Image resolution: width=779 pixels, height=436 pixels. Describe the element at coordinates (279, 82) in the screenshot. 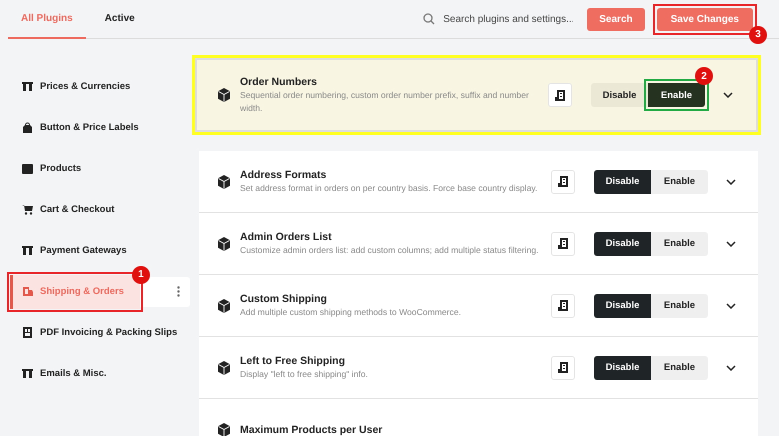

I see `module-title: Order Numbers` at that location.